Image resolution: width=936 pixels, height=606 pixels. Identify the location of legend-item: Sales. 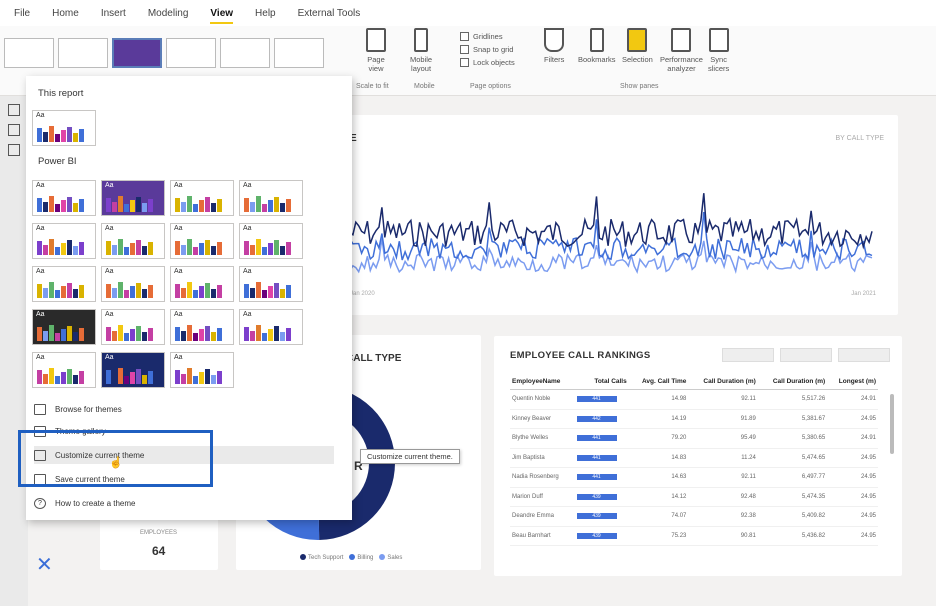
(390, 557).